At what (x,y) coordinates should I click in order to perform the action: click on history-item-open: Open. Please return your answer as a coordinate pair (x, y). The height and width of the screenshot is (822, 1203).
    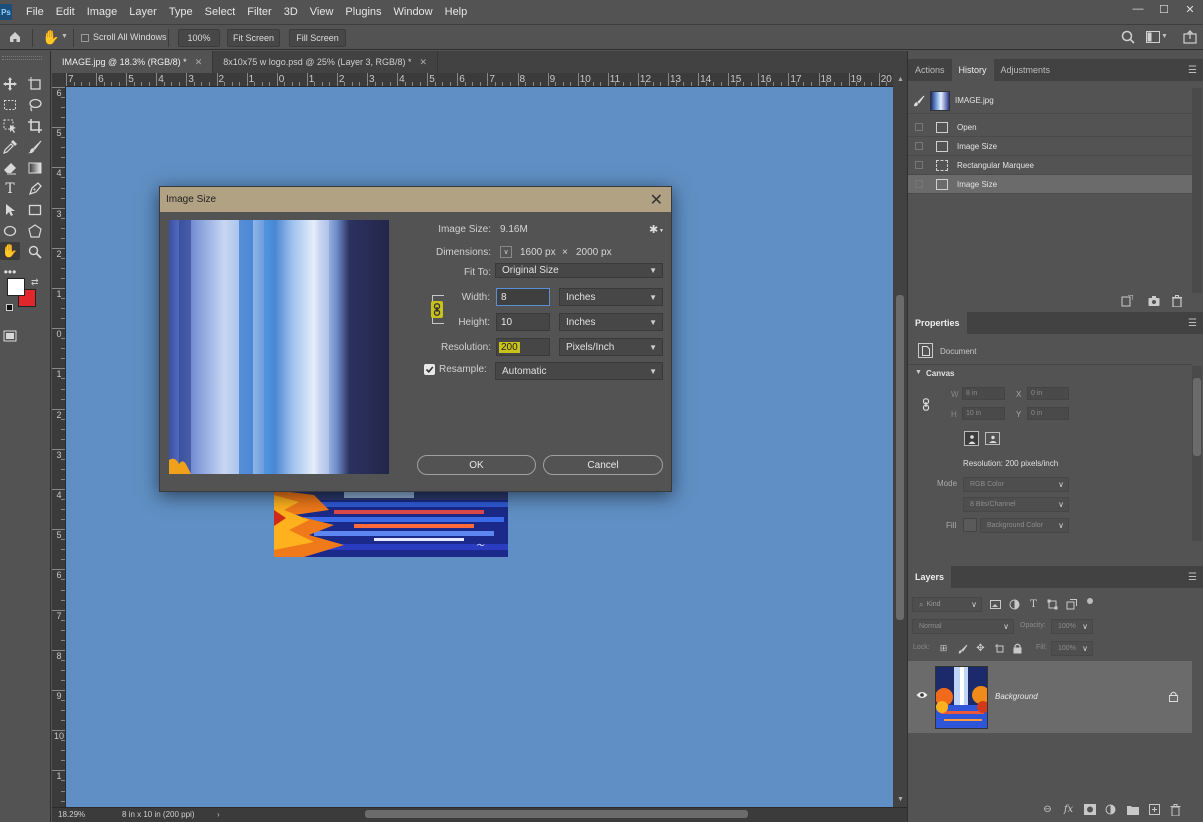
    Looking at the image, I should click on (1050, 127).